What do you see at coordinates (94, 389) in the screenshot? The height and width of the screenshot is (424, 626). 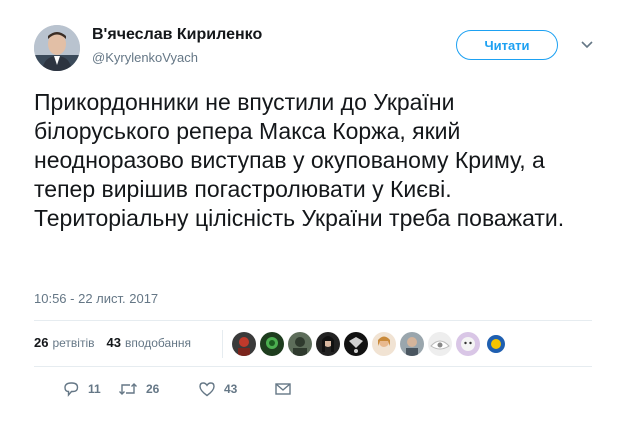 I see `reply-count: 11` at bounding box center [94, 389].